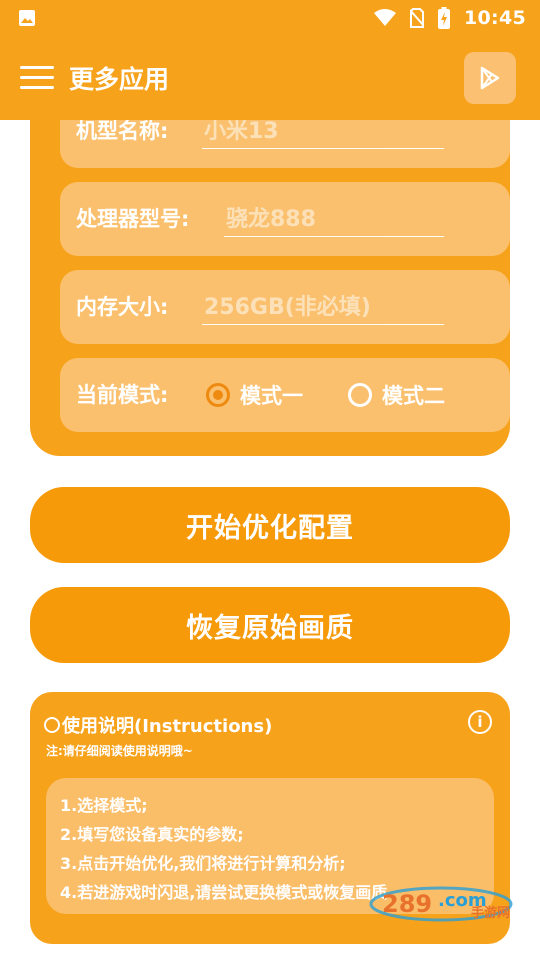 The width and height of the screenshot is (540, 960). I want to click on no-sim-icon, so click(417, 18).